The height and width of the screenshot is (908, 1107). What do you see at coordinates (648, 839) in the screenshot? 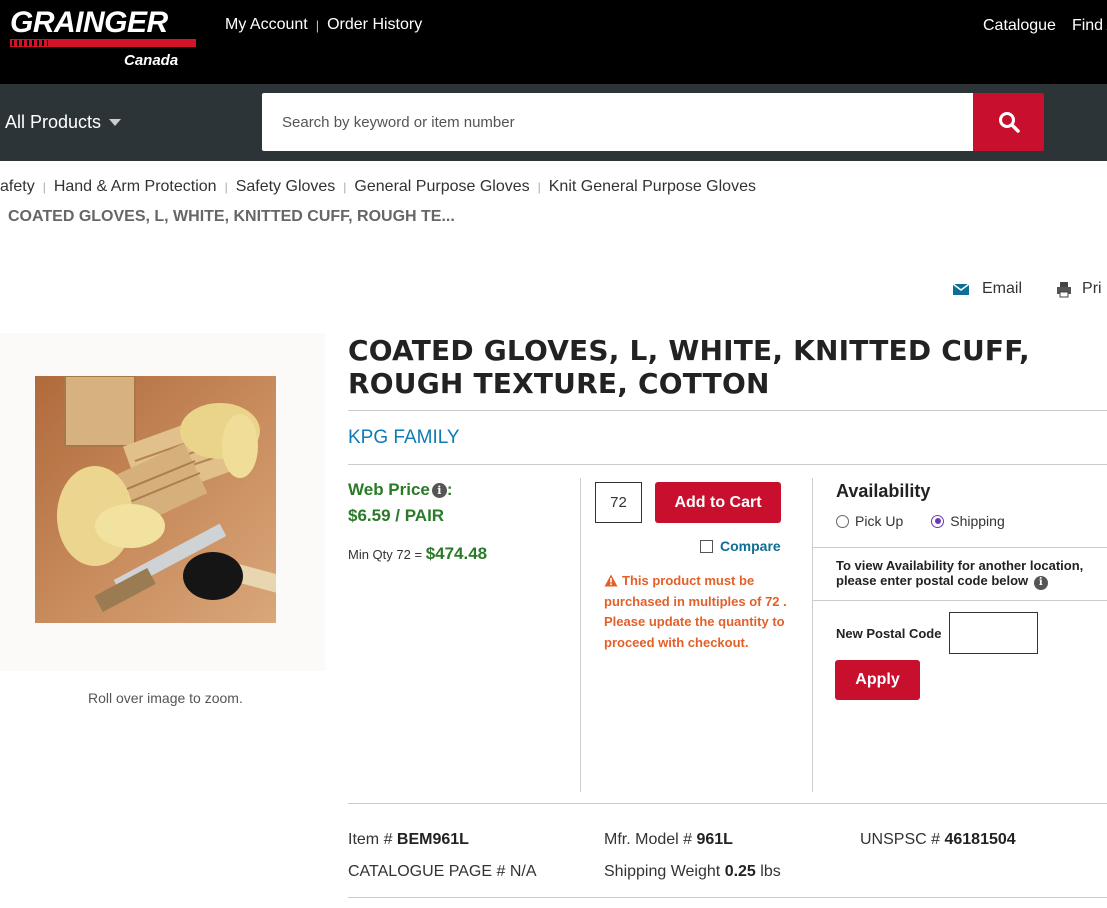
I see `model-number-label: Mfr. Model #` at bounding box center [648, 839].